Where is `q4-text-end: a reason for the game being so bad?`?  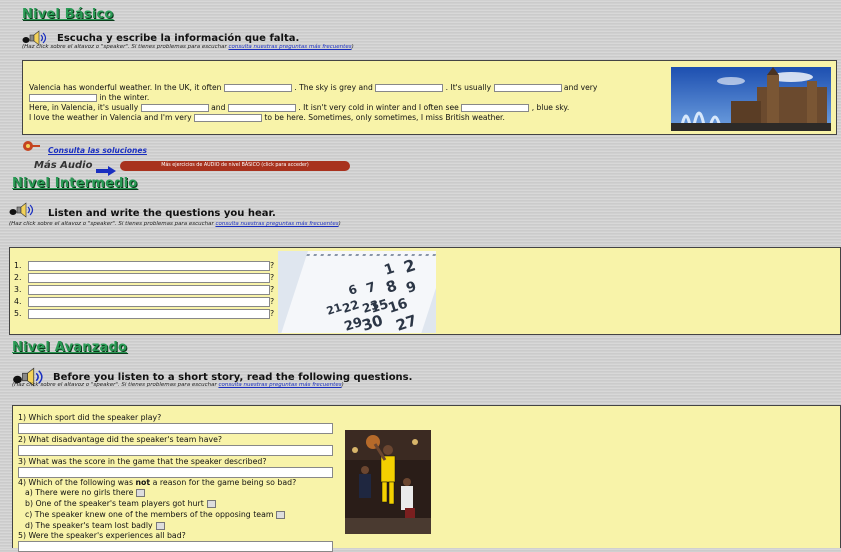 q4-text-end: a reason for the game being so bad? is located at coordinates (223, 482).